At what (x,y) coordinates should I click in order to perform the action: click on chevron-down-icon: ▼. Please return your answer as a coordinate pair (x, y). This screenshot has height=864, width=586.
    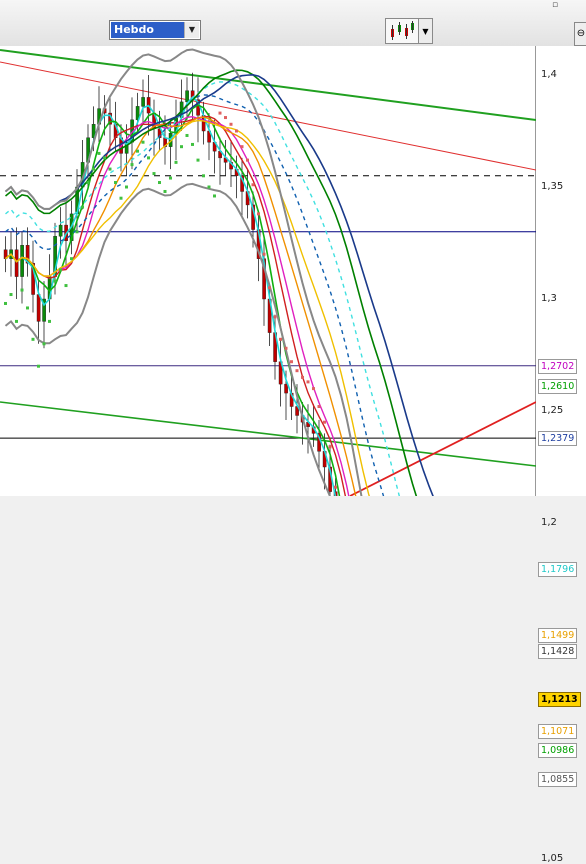
    Looking at the image, I should click on (191, 30).